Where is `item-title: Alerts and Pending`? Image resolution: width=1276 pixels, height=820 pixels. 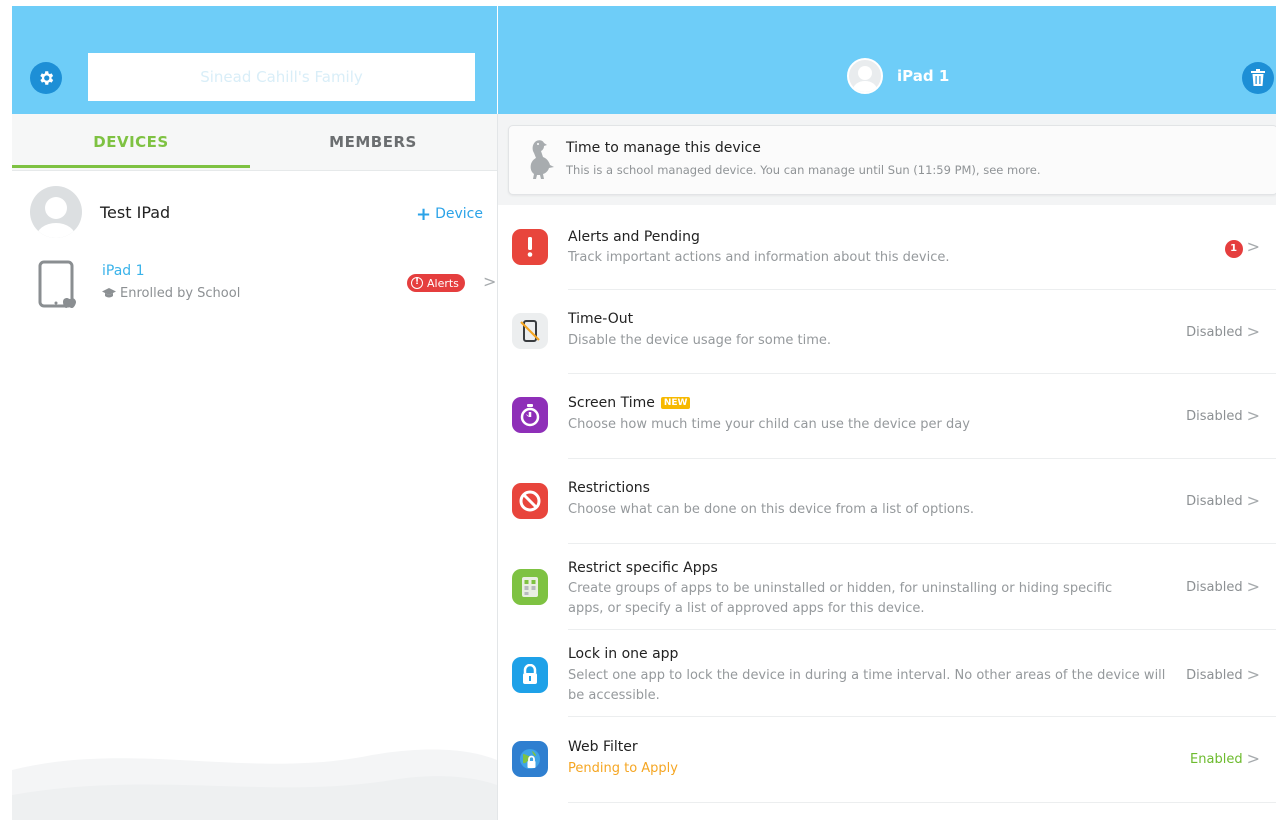
item-title: Alerts and Pending is located at coordinates (634, 237).